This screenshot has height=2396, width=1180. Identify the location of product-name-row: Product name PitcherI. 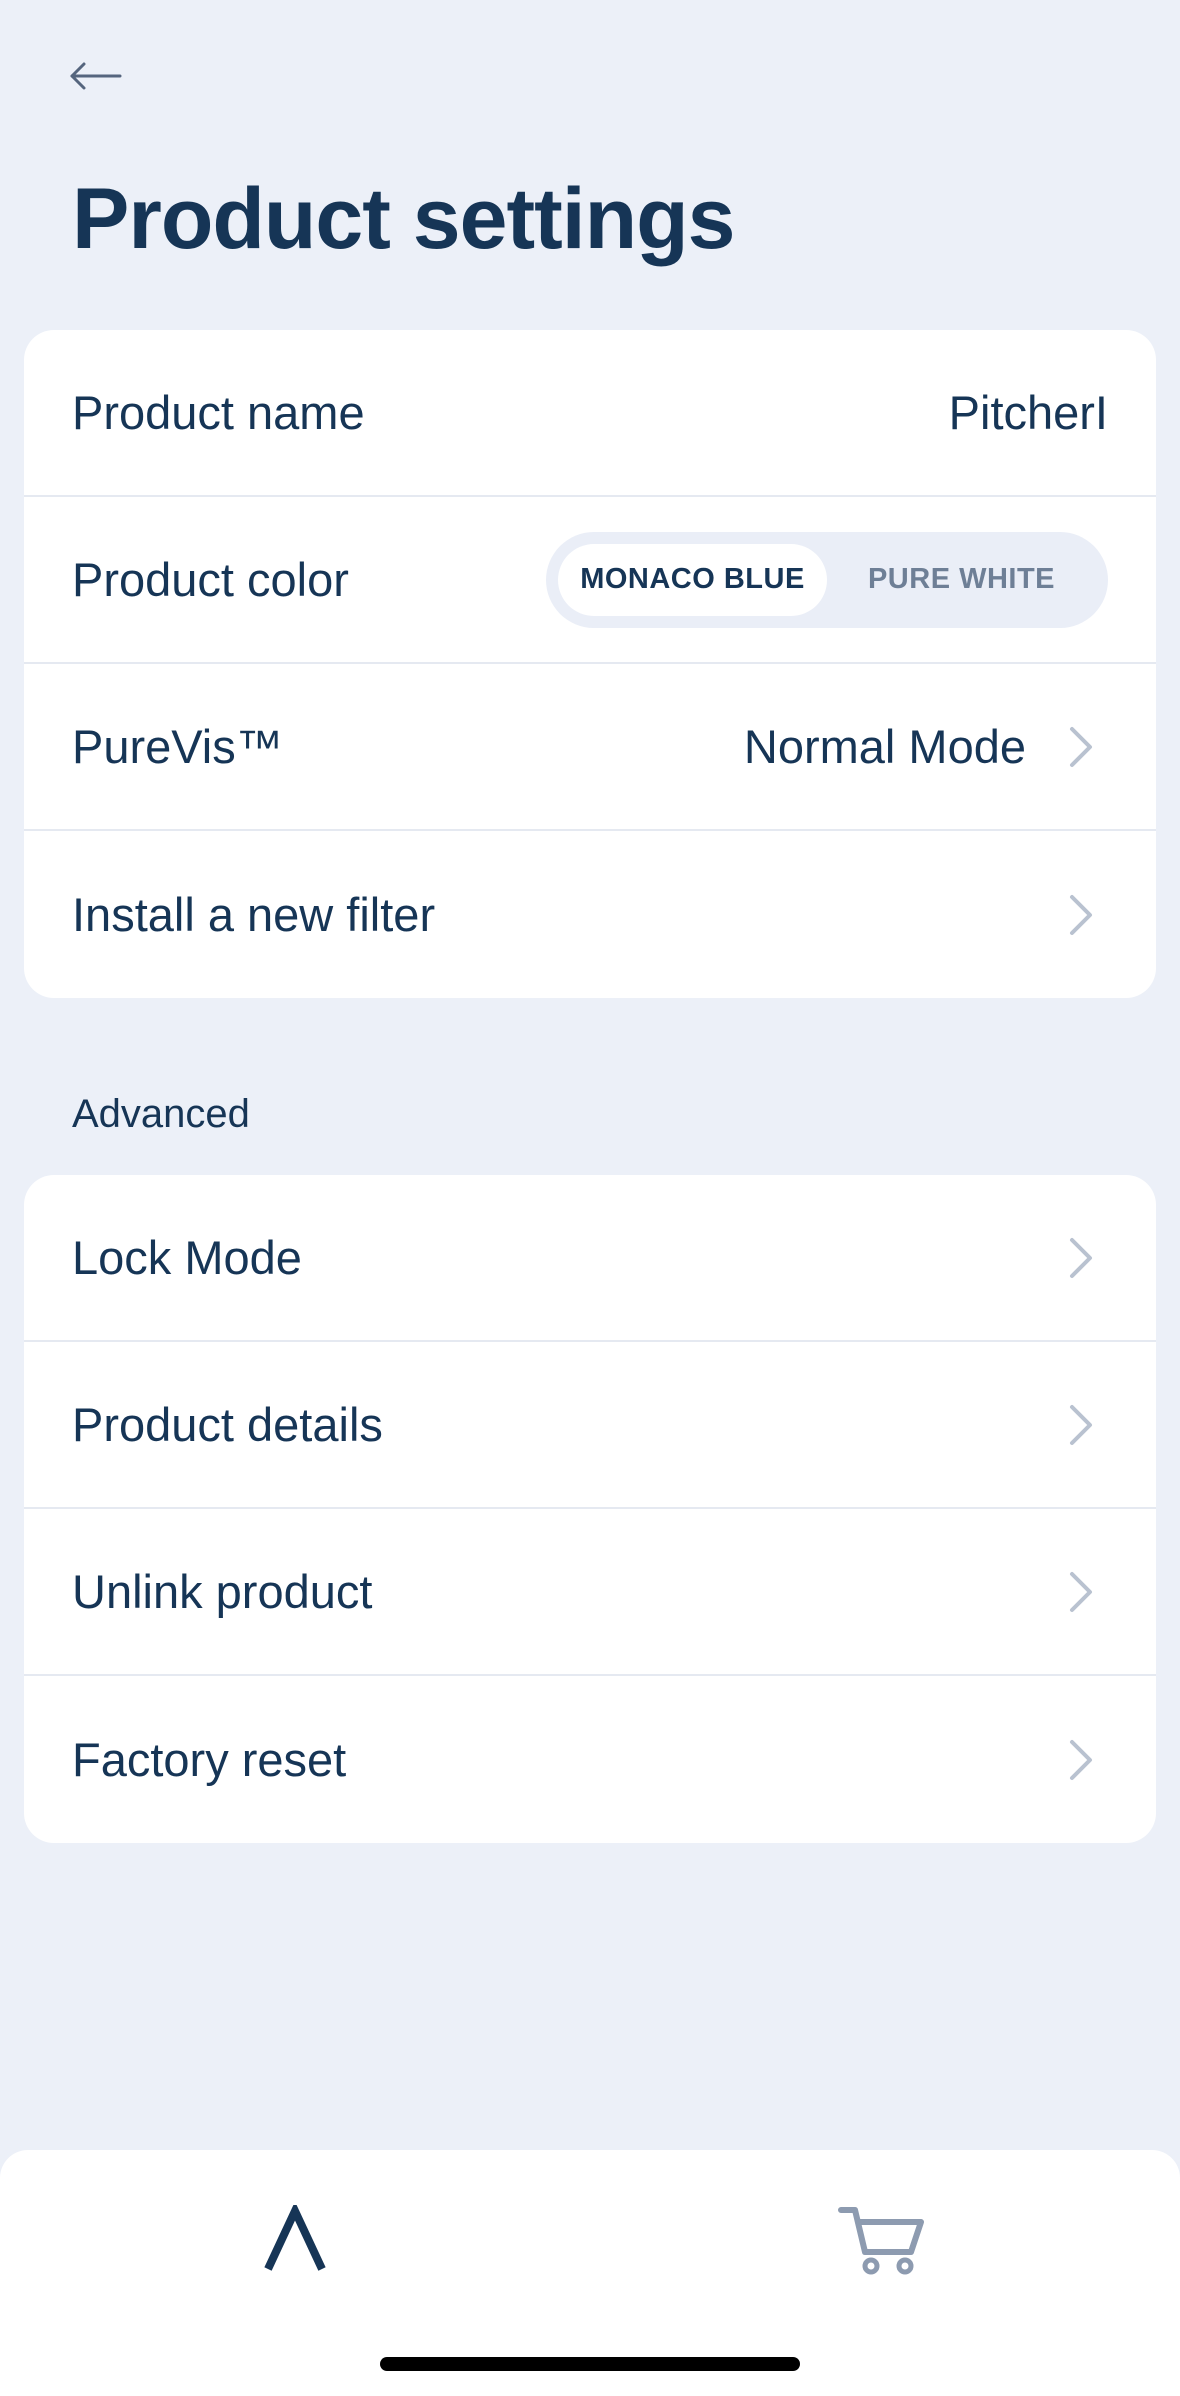
(590, 413).